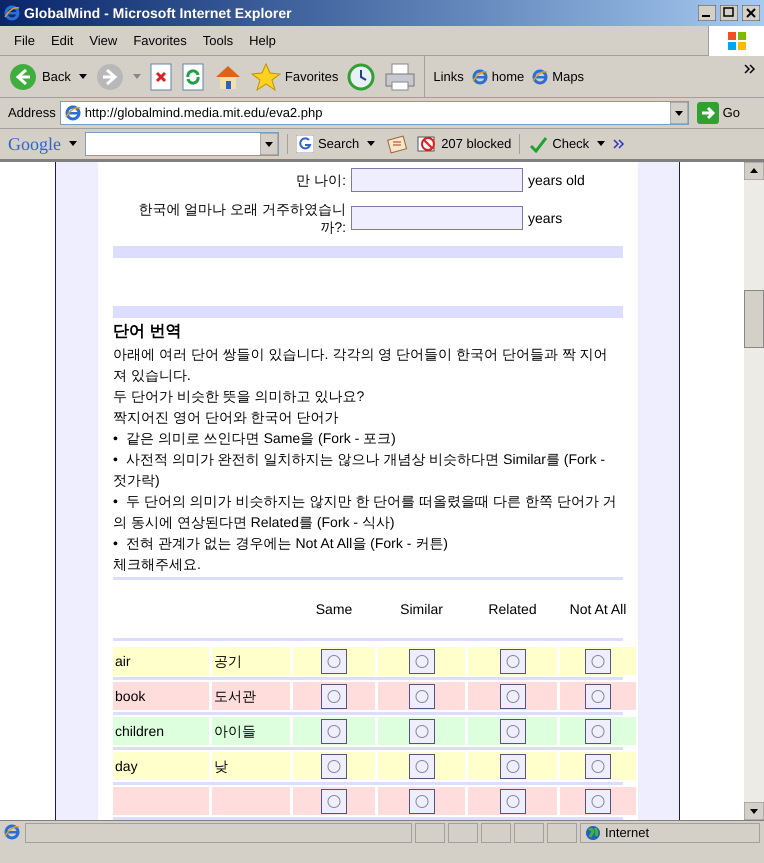 The height and width of the screenshot is (863, 764). Describe the element at coordinates (554, 144) in the screenshot. I see `spell-check-button: Check` at that location.